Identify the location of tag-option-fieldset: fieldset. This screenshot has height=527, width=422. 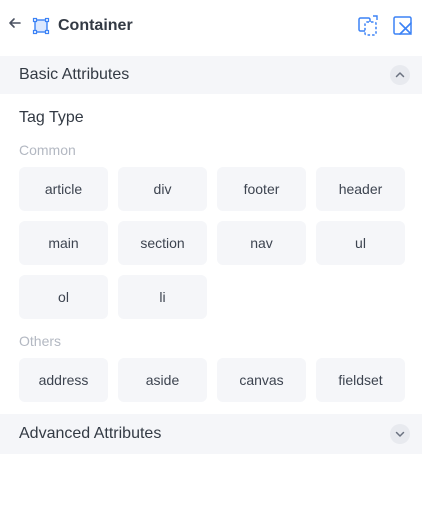
(360, 380).